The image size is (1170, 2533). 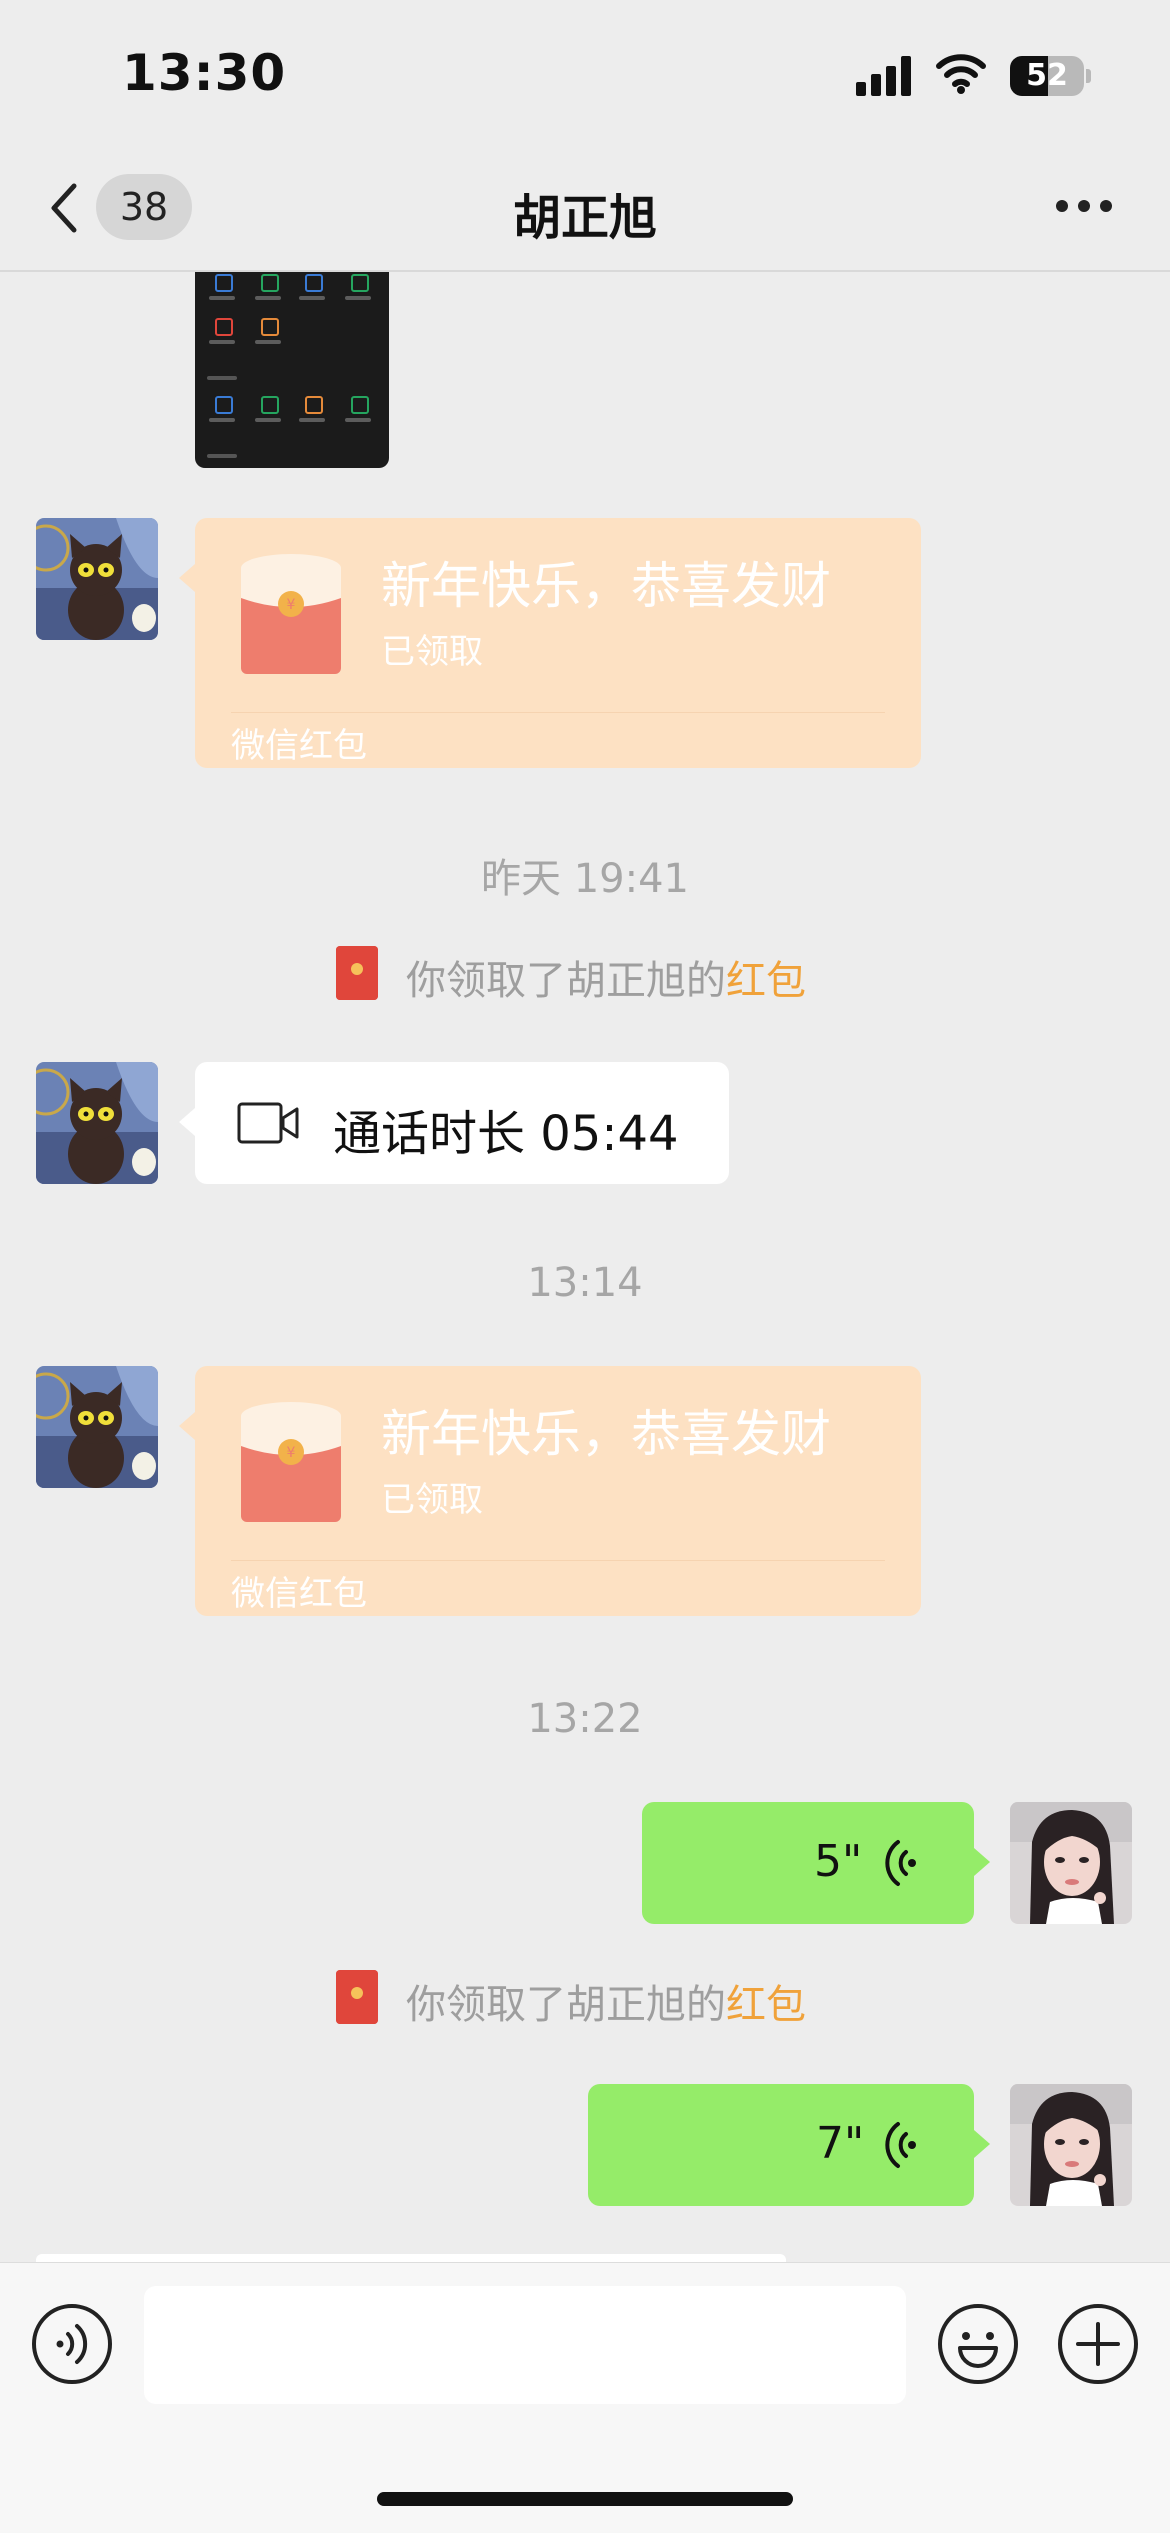 I want to click on battery-level: 52, so click(x=1047, y=75).